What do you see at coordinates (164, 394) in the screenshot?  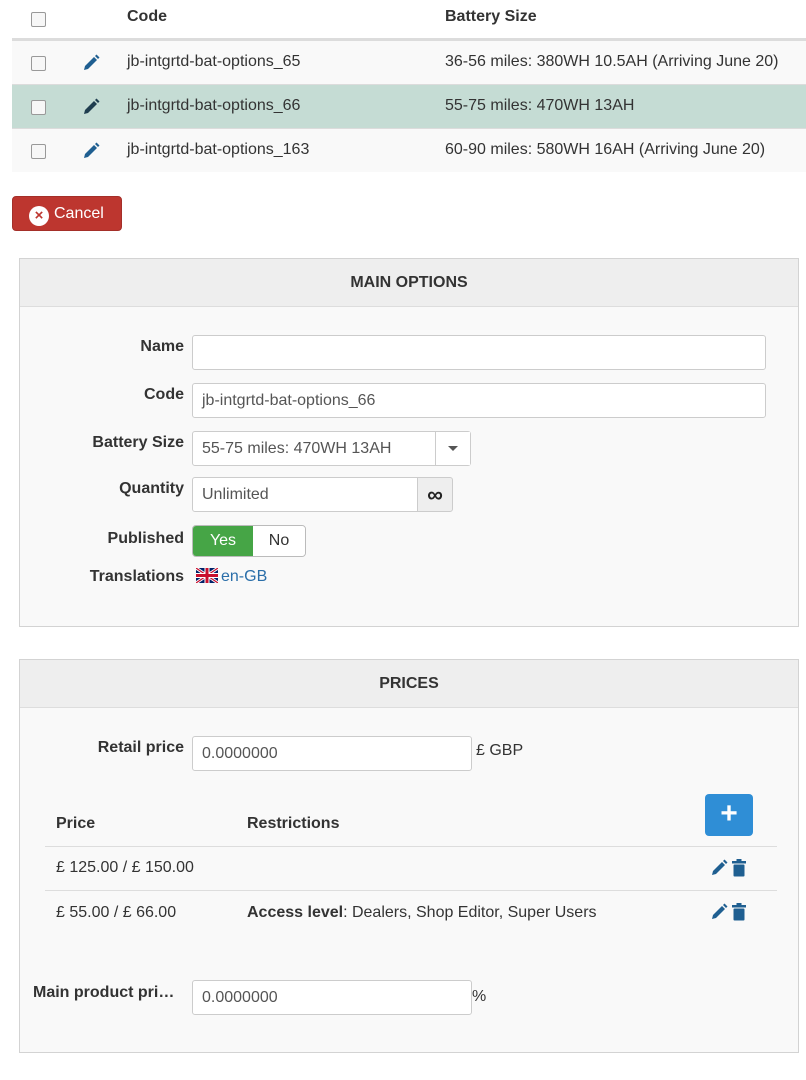 I see `code-label: Code` at bounding box center [164, 394].